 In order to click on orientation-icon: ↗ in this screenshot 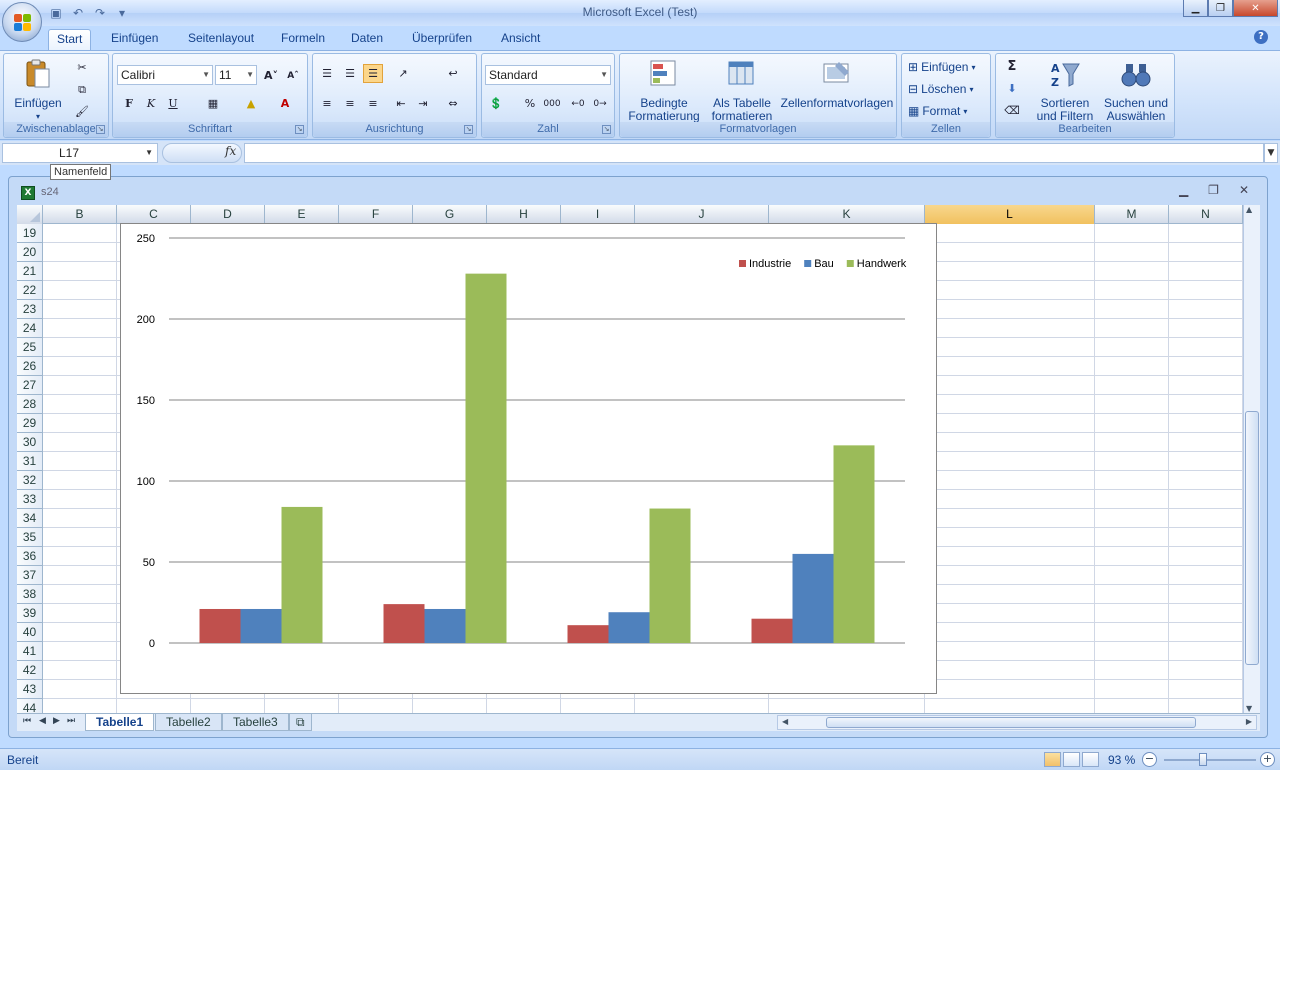, I will do `click(403, 73)`.